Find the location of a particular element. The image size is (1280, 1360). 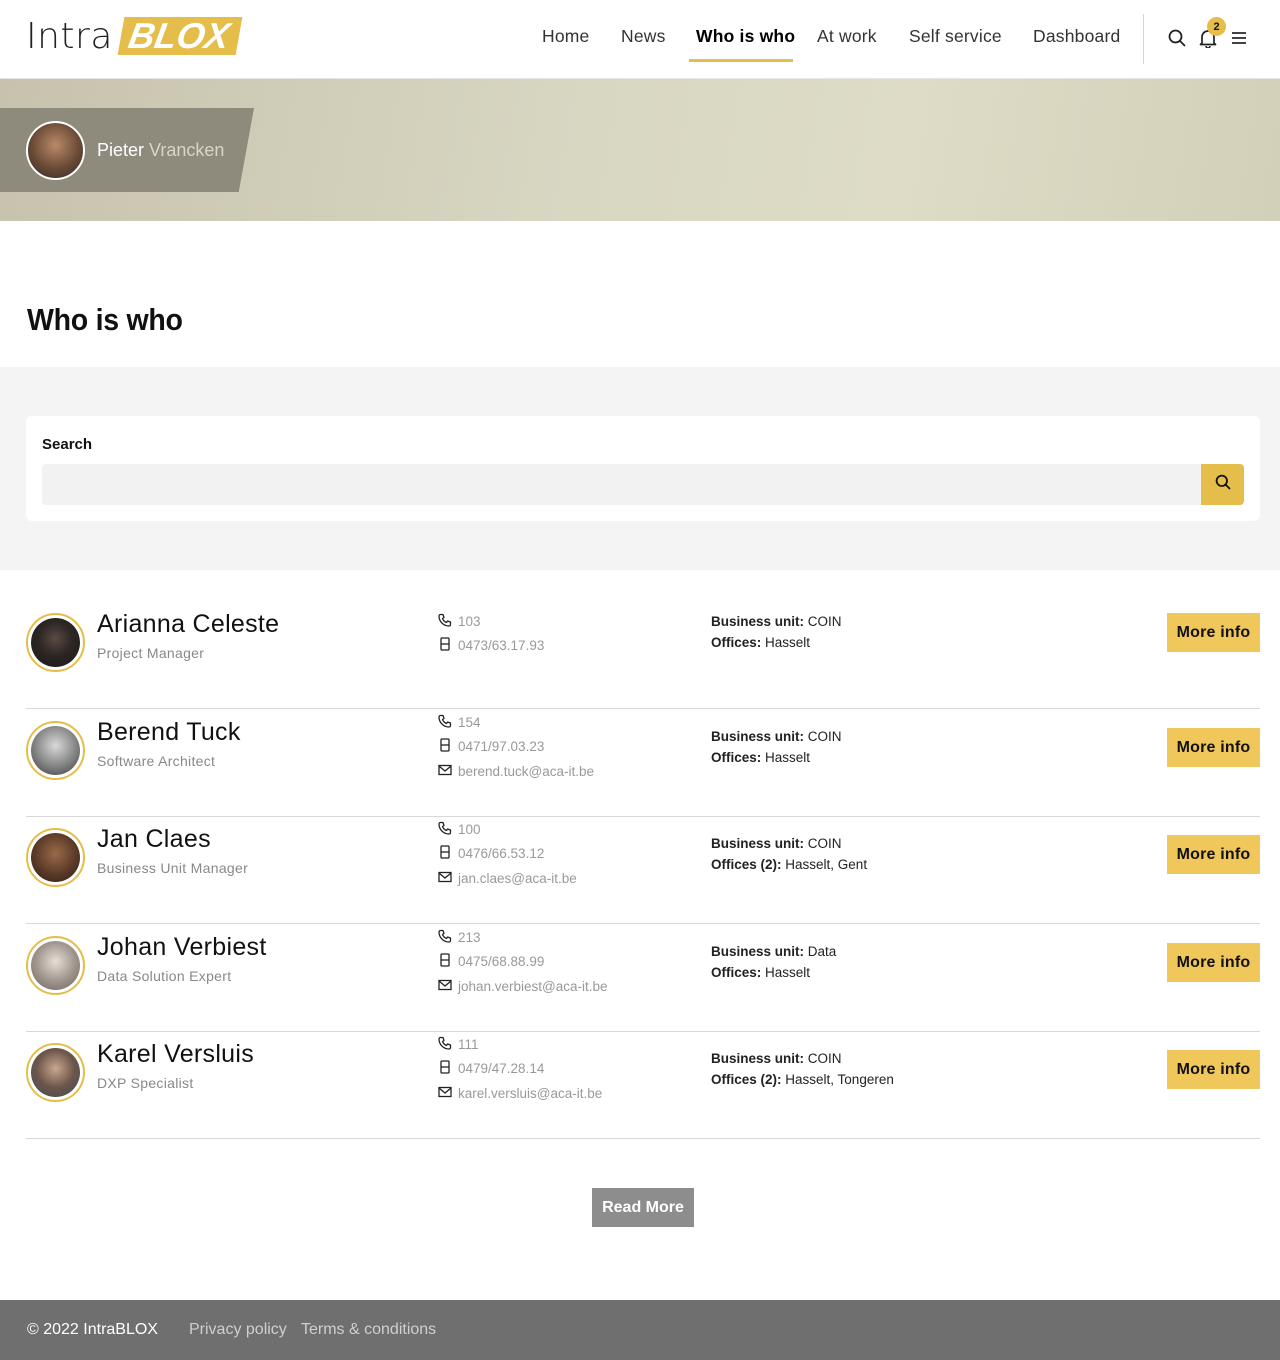

hamburger-icon is located at coordinates (1239, 38).